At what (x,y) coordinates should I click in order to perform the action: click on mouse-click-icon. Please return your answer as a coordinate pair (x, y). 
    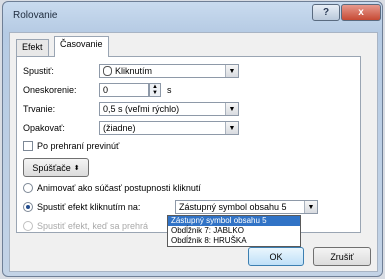
    Looking at the image, I should click on (107, 71).